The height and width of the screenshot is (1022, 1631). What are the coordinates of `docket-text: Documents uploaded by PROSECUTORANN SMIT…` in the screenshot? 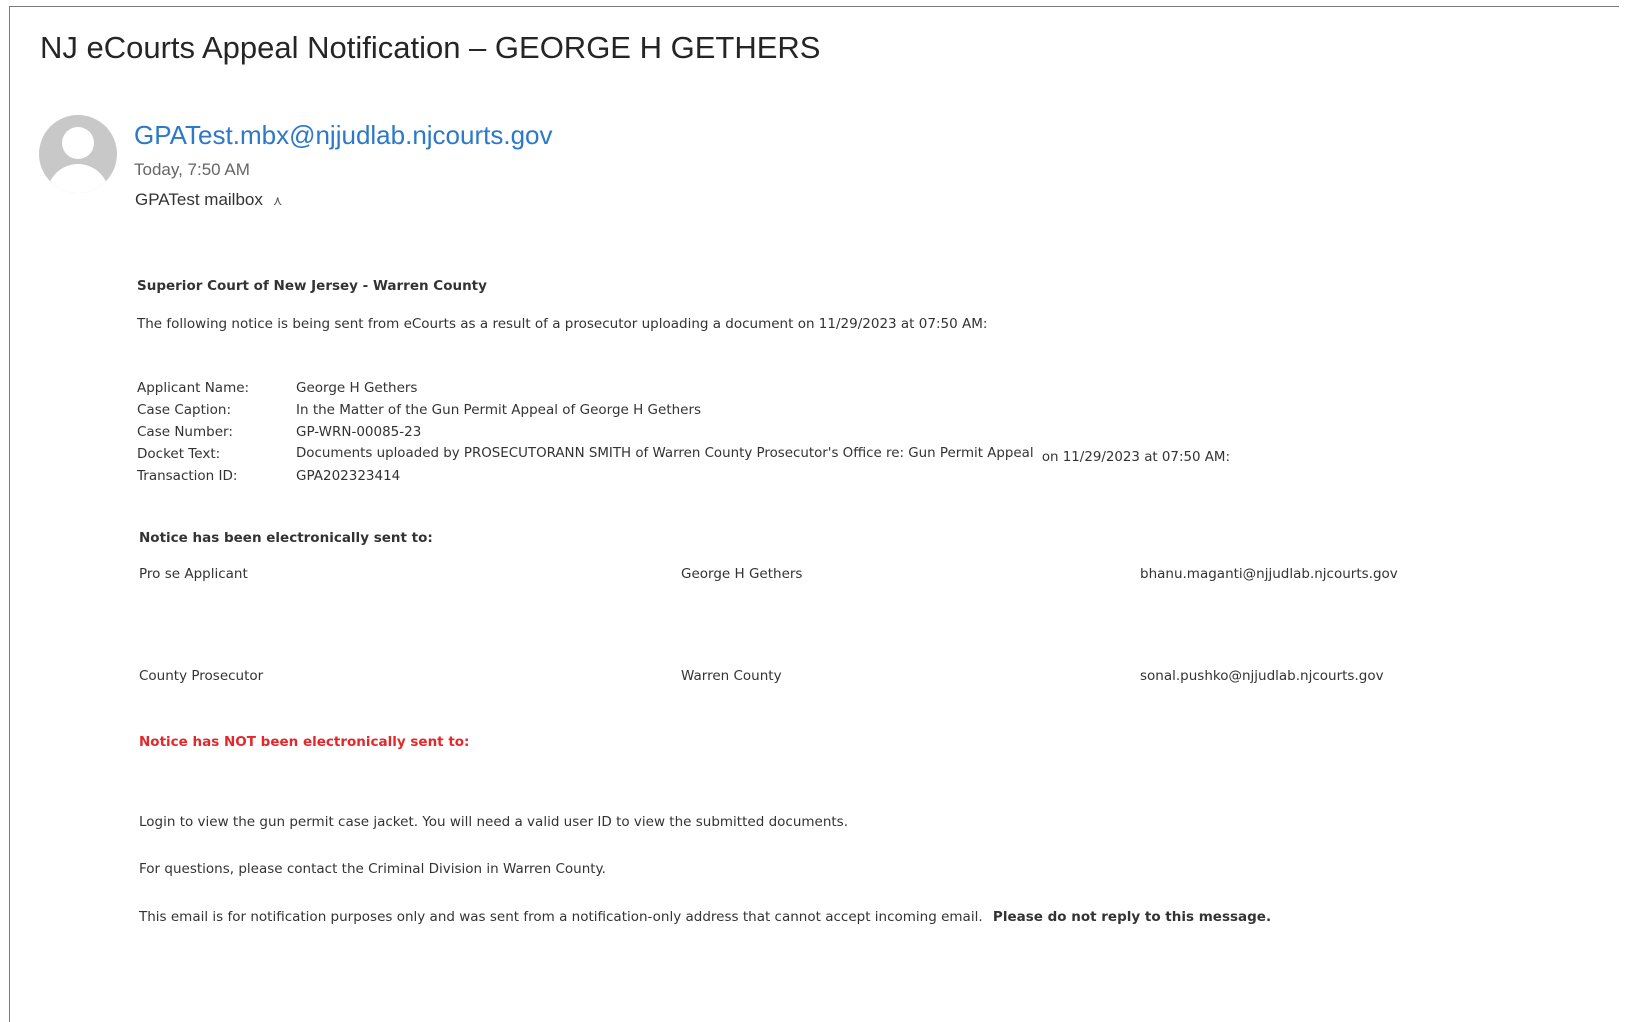 It's located at (665, 453).